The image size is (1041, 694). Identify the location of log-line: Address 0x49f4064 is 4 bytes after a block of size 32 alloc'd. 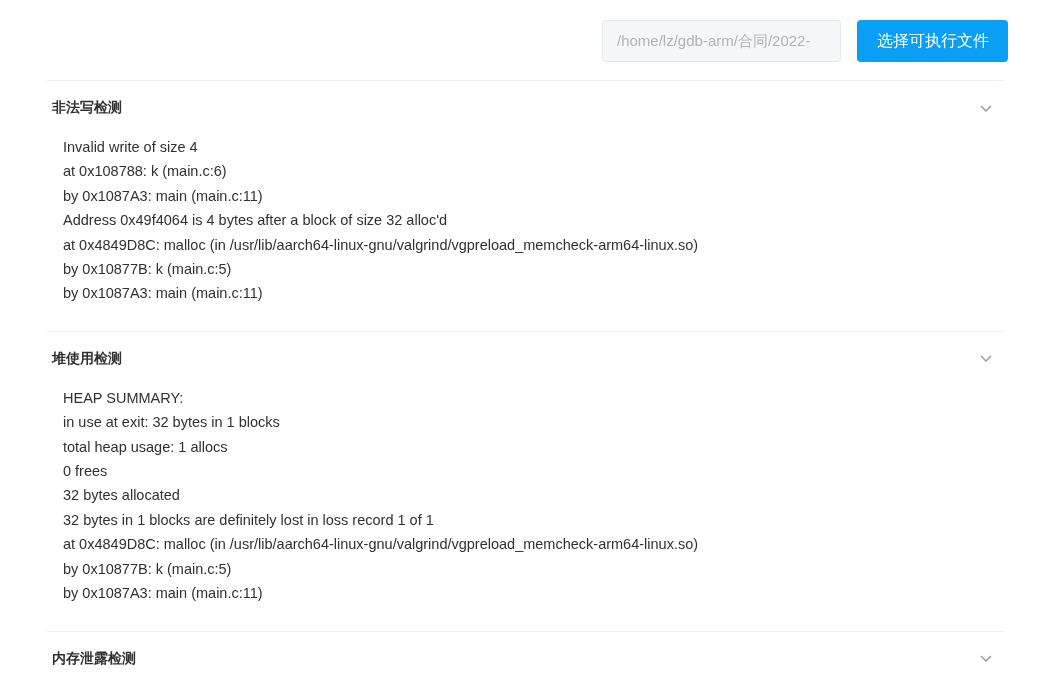
(256, 221).